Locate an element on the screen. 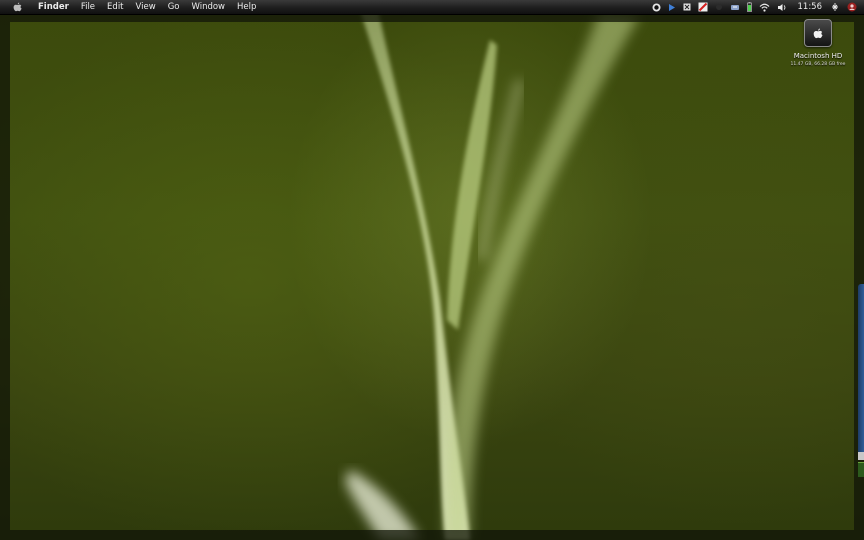  volume-icon is located at coordinates (782, 7).